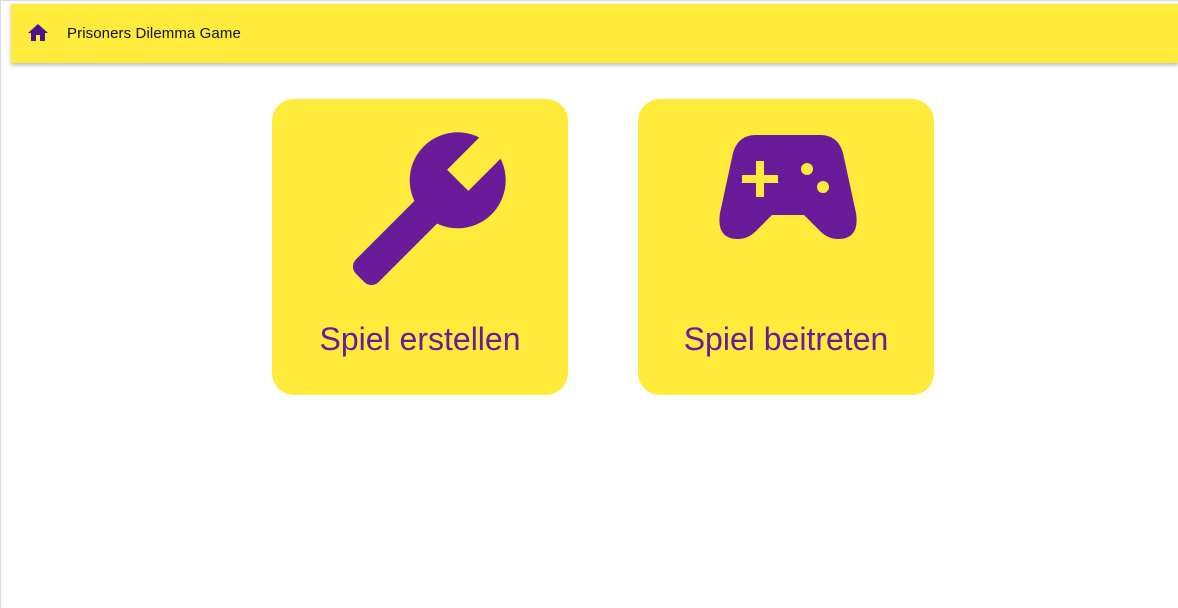 The height and width of the screenshot is (608, 1178). I want to click on home-button, so click(38, 33).